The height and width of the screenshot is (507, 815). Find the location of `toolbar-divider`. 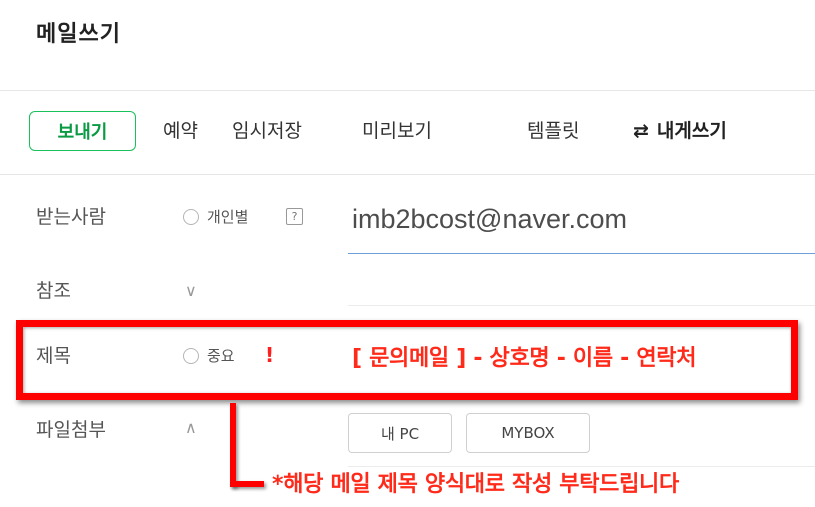

toolbar-divider is located at coordinates (407, 174).